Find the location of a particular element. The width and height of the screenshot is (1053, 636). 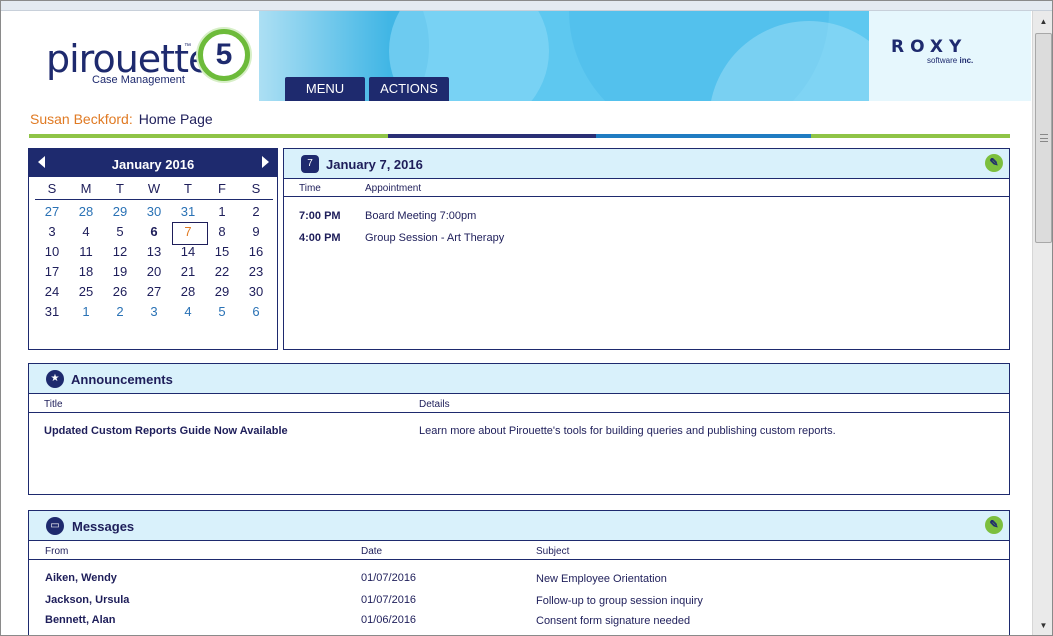

chat-icon: ▭ is located at coordinates (55, 526).